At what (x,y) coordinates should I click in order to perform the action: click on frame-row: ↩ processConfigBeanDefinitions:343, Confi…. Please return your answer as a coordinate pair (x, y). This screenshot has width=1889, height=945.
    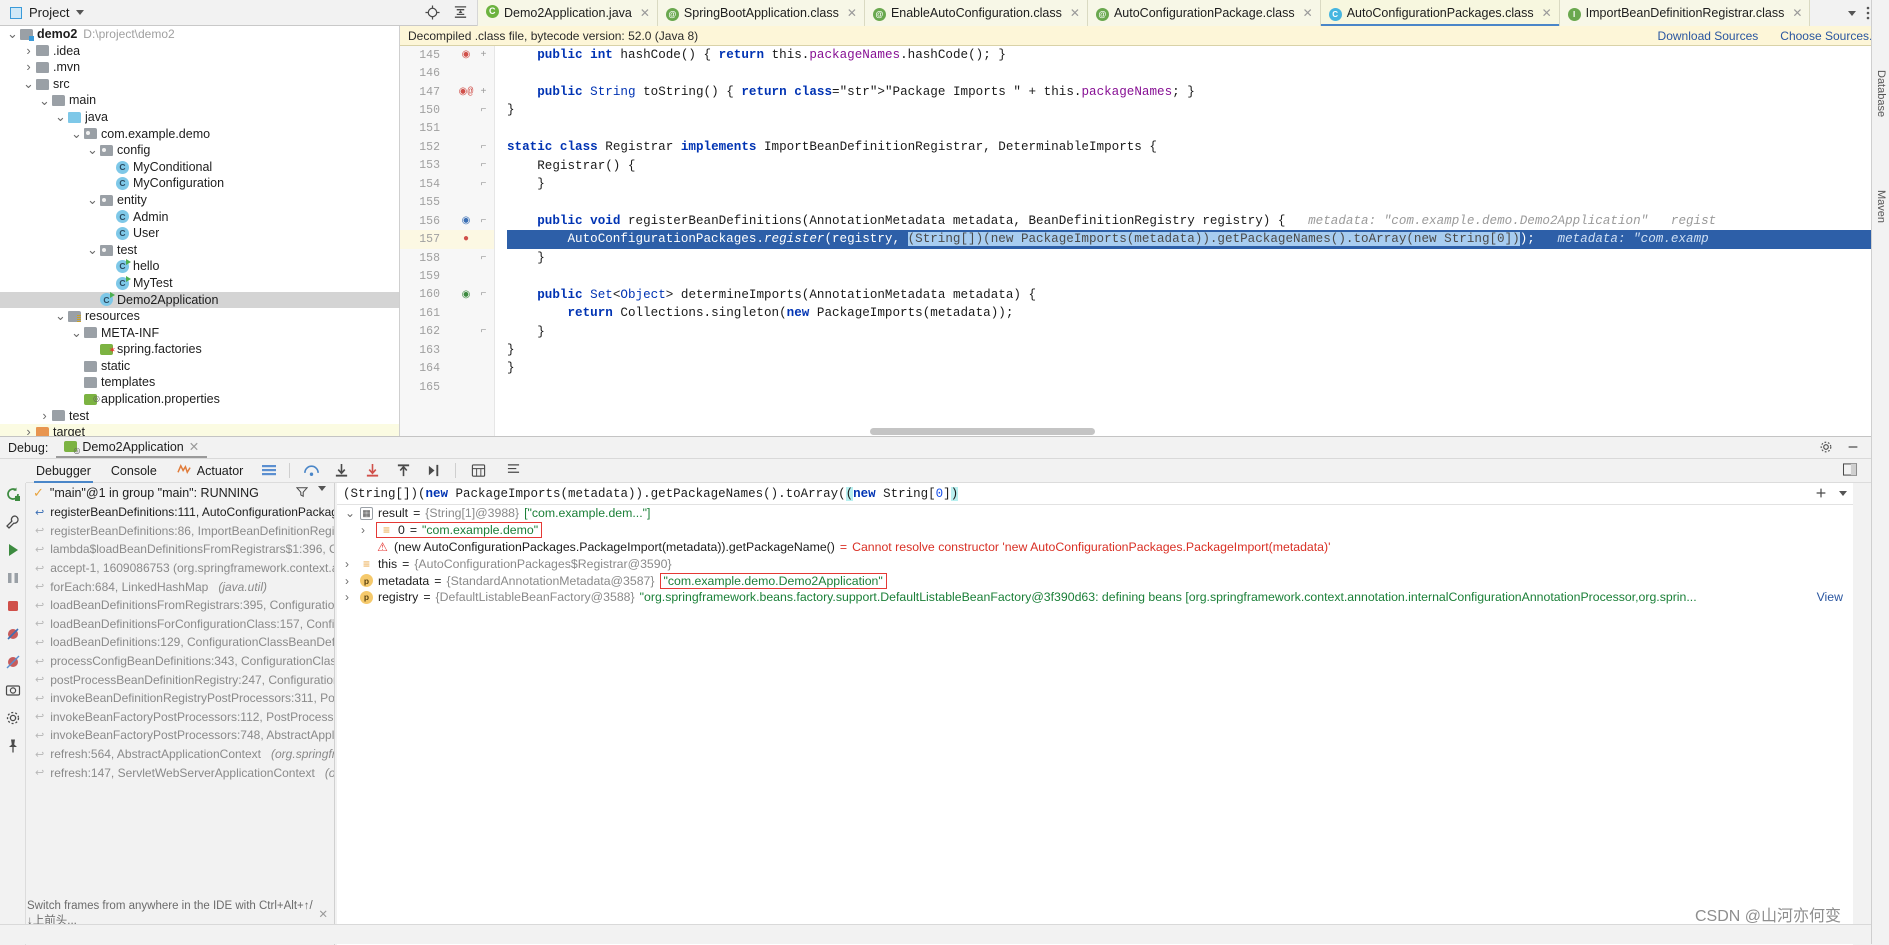
    Looking at the image, I should click on (180, 661).